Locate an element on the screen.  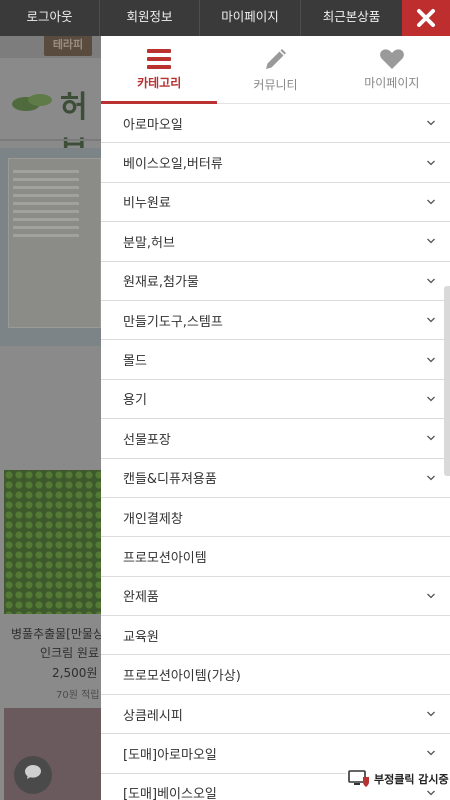
menu-tabs: 카테고리 커뮤니티 마이페이지 is located at coordinates (275, 70).